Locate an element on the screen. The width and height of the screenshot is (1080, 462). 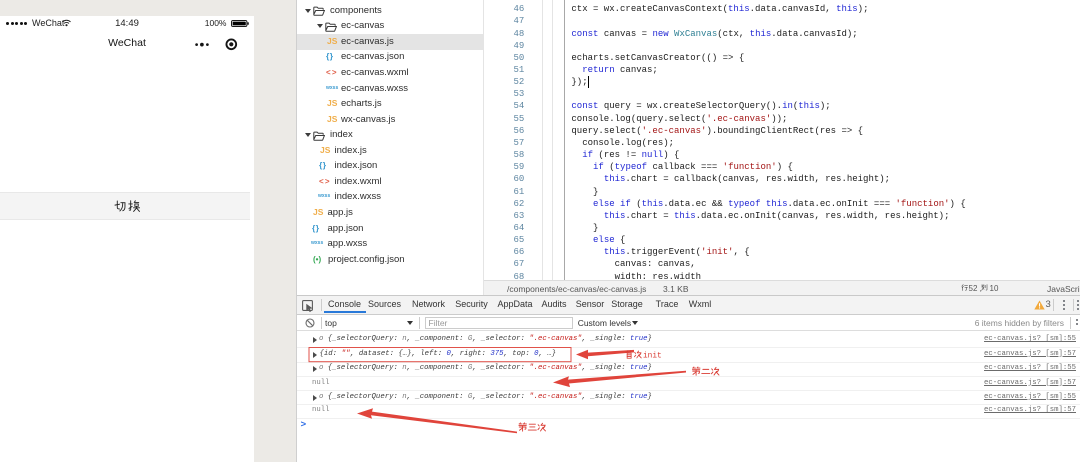
svg-text: init is located at coordinates (652, 357).